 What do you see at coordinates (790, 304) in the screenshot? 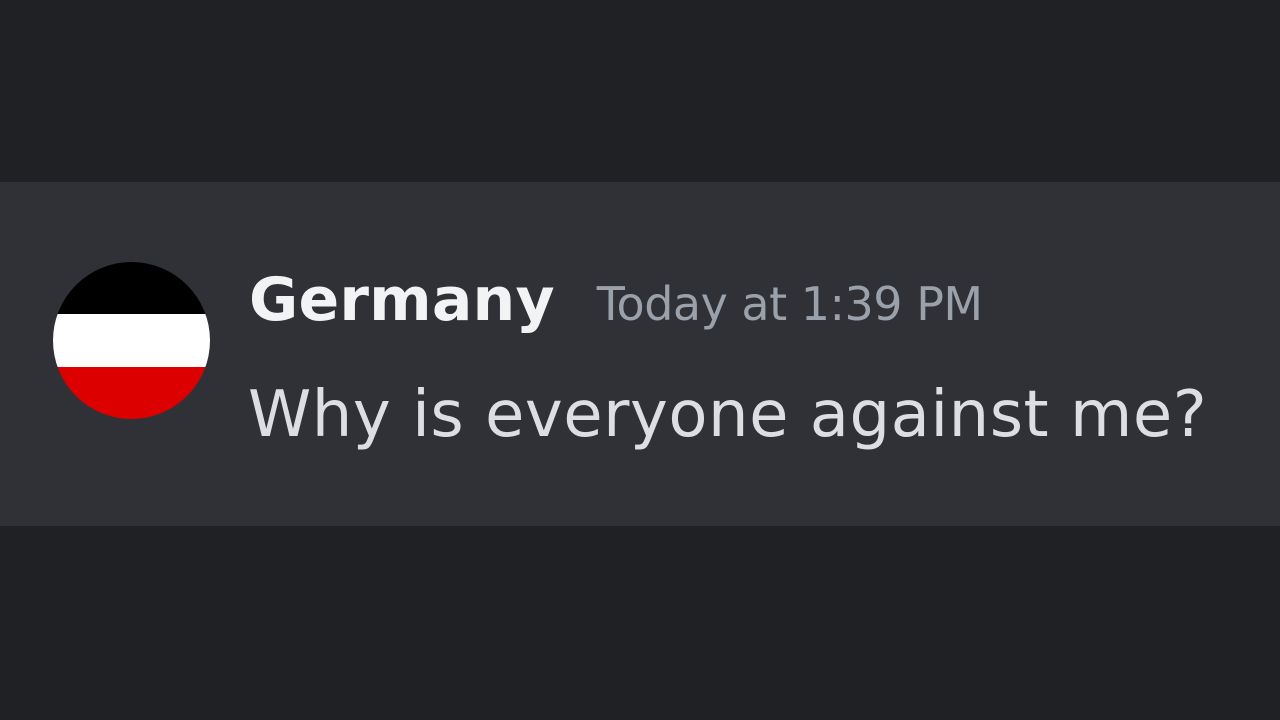
I see `message-timestamp: Today at 1:39 PM` at bounding box center [790, 304].